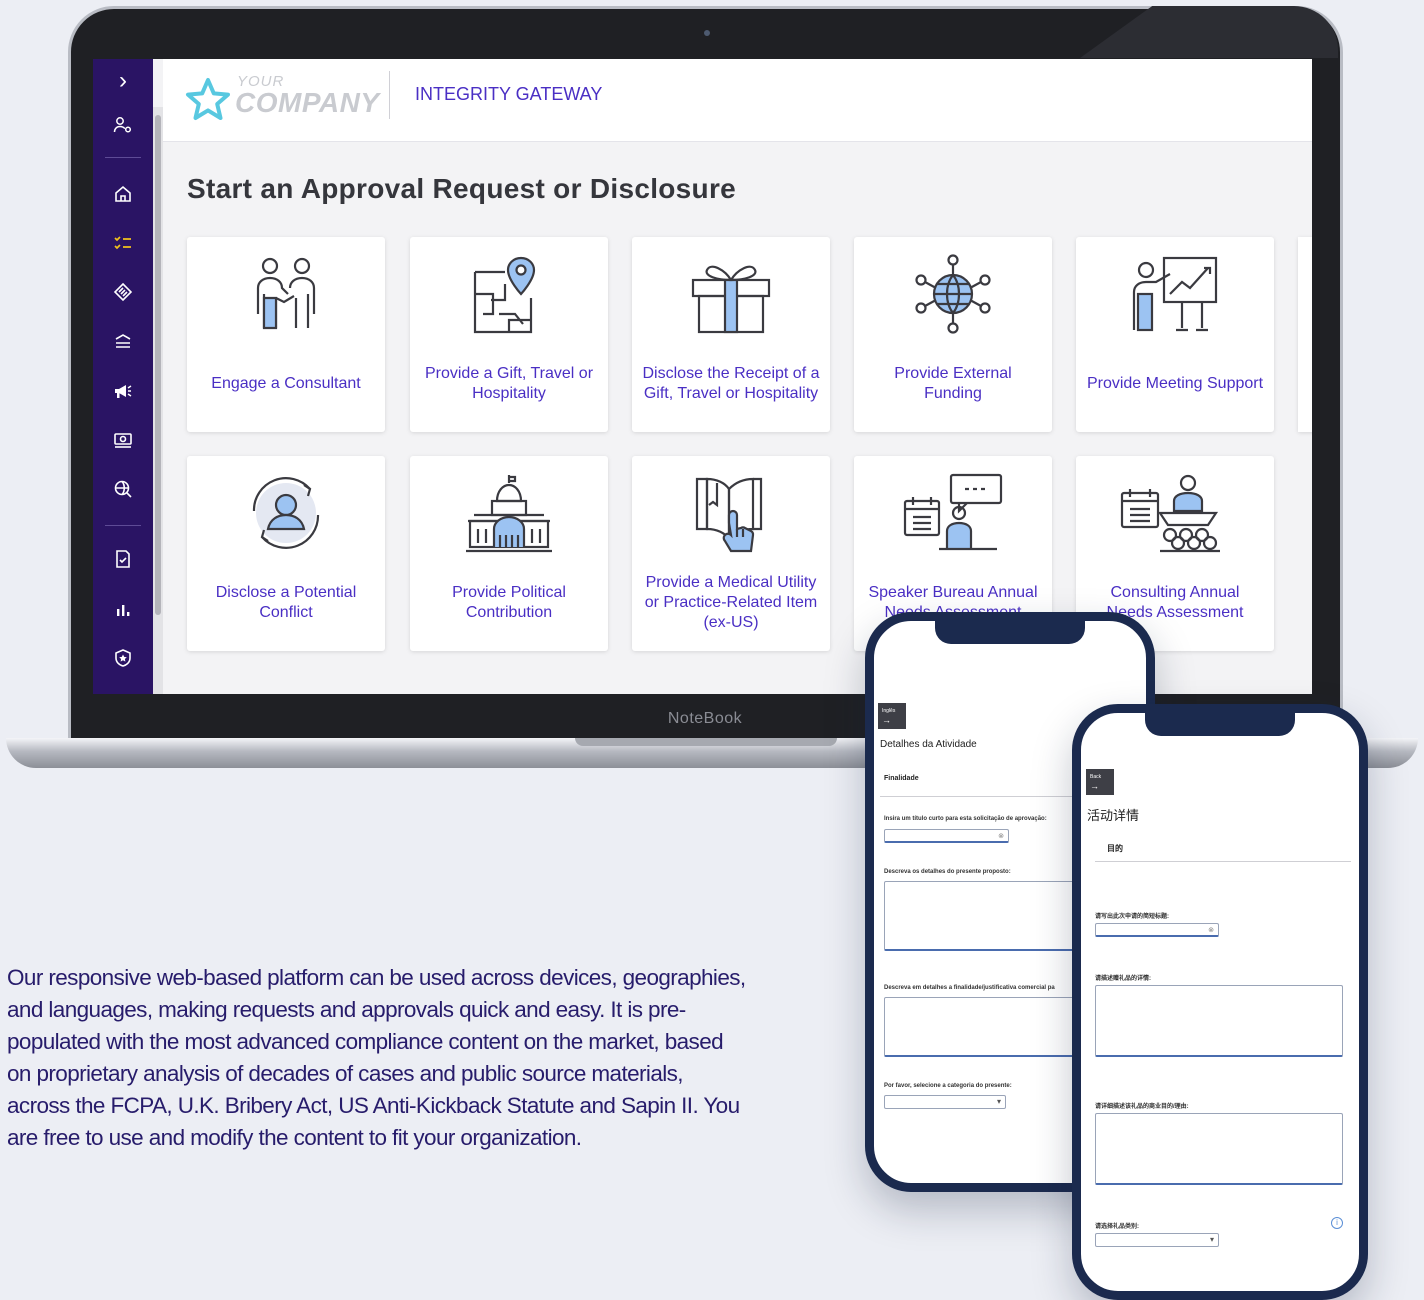 The height and width of the screenshot is (1300, 1424). What do you see at coordinates (158, 365) in the screenshot?
I see `sidebar-scroll-thumb` at bounding box center [158, 365].